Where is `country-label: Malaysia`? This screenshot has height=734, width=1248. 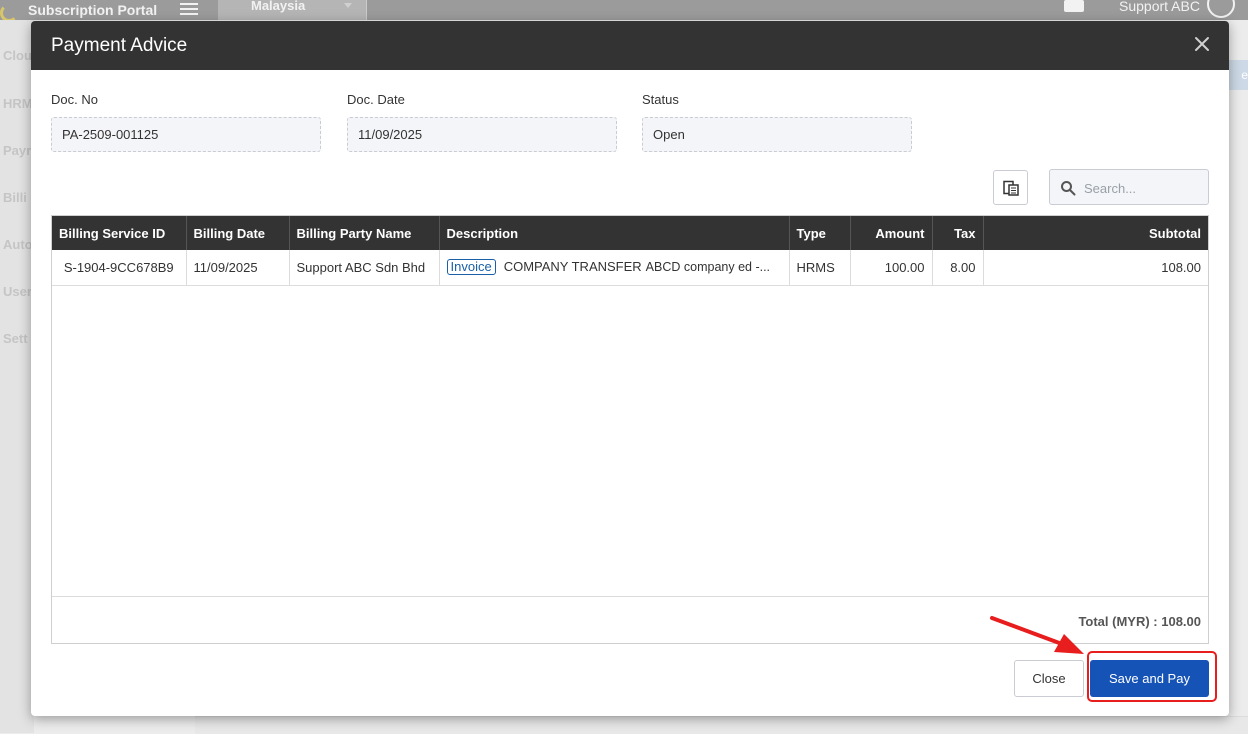
country-label: Malaysia is located at coordinates (278, 6).